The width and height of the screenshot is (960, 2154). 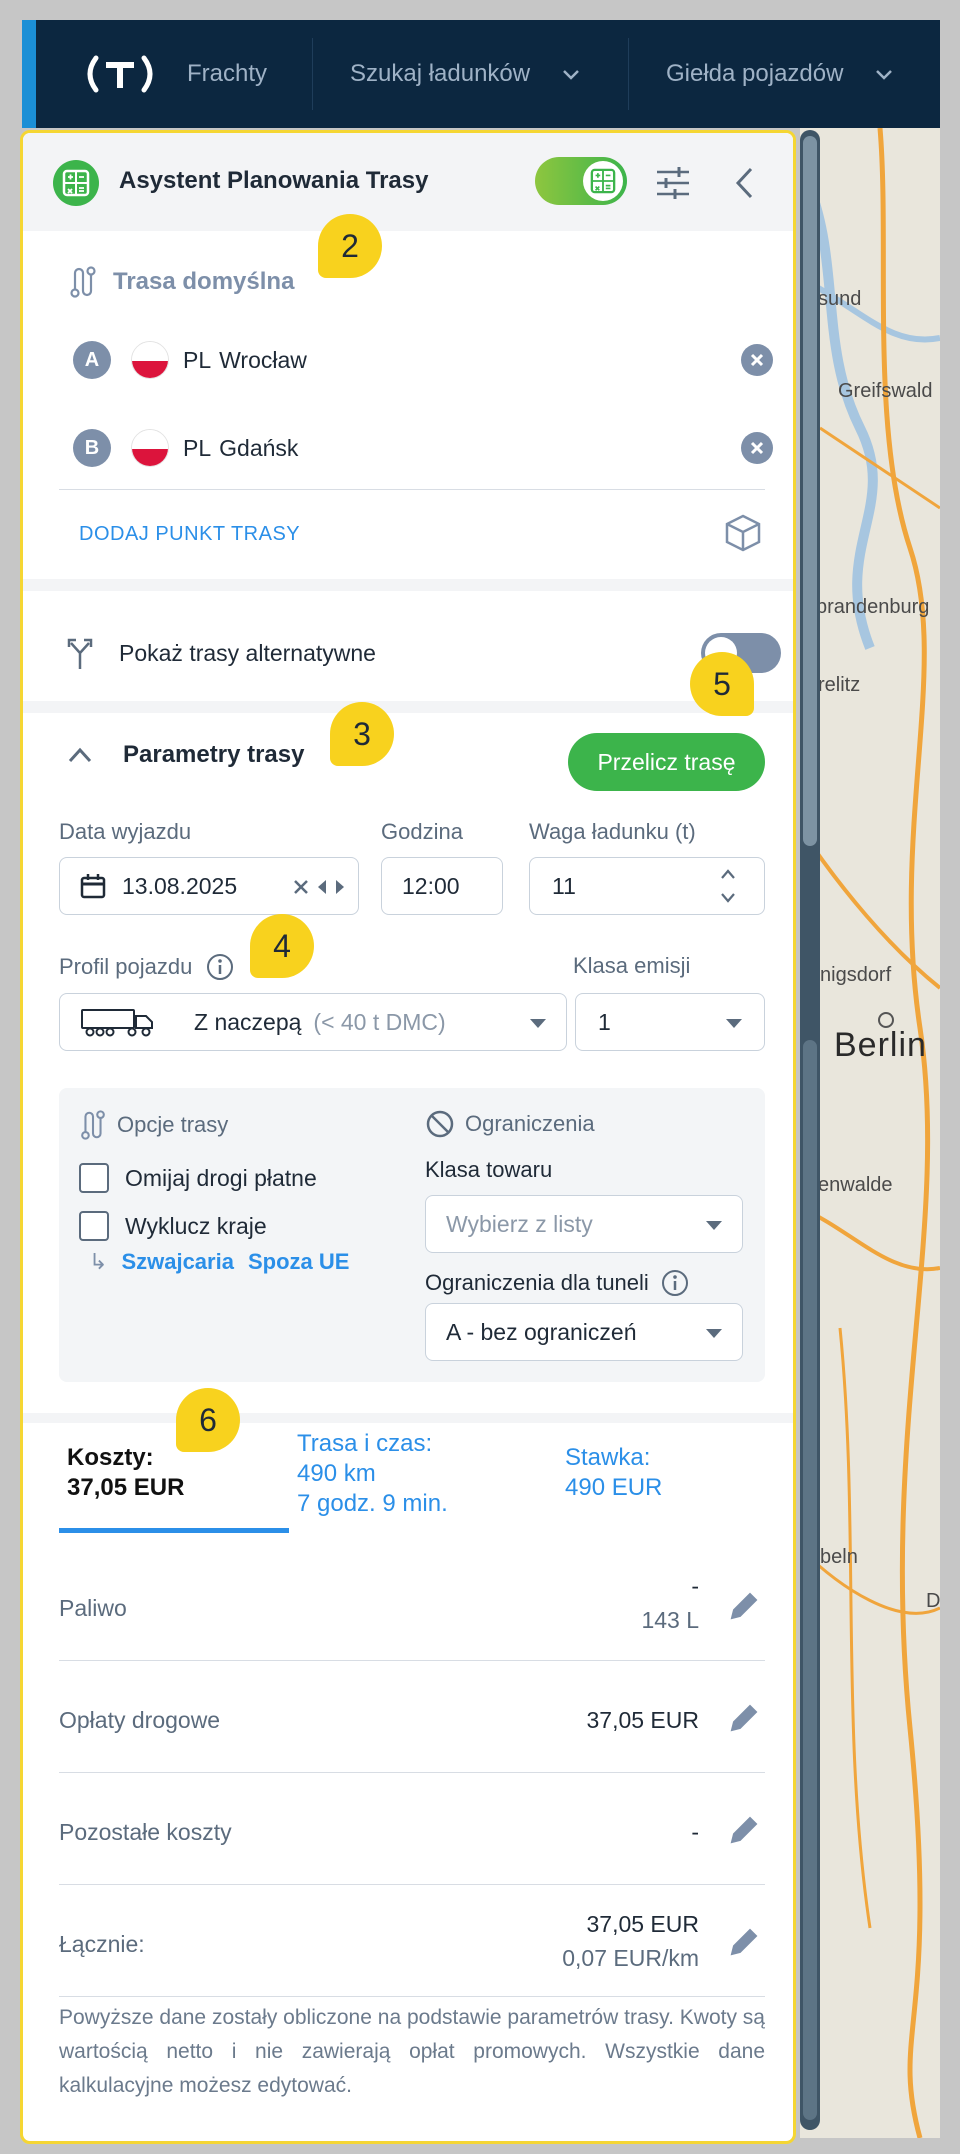 I want to click on departure-date-input: 13.08.2025, so click(x=209, y=886).